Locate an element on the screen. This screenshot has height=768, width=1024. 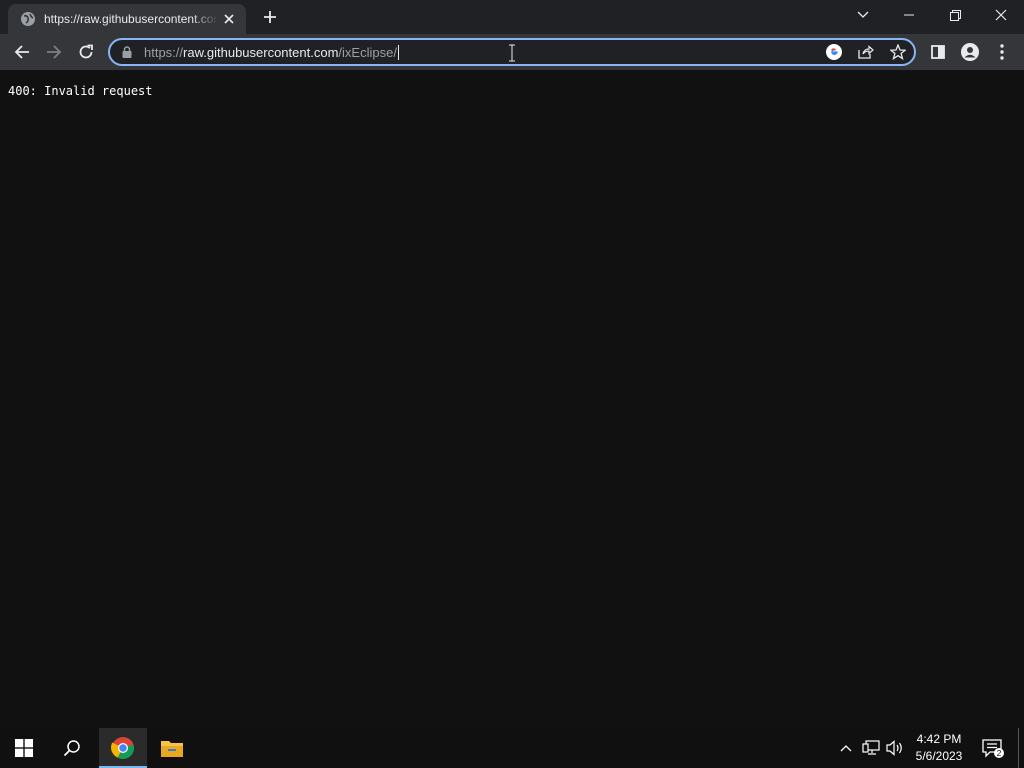
side-panel-icon is located at coordinates (938, 52).